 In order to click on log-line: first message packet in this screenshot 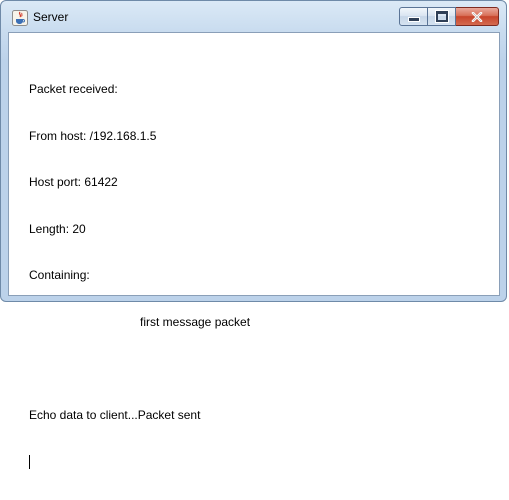, I will do `click(195, 321)`.